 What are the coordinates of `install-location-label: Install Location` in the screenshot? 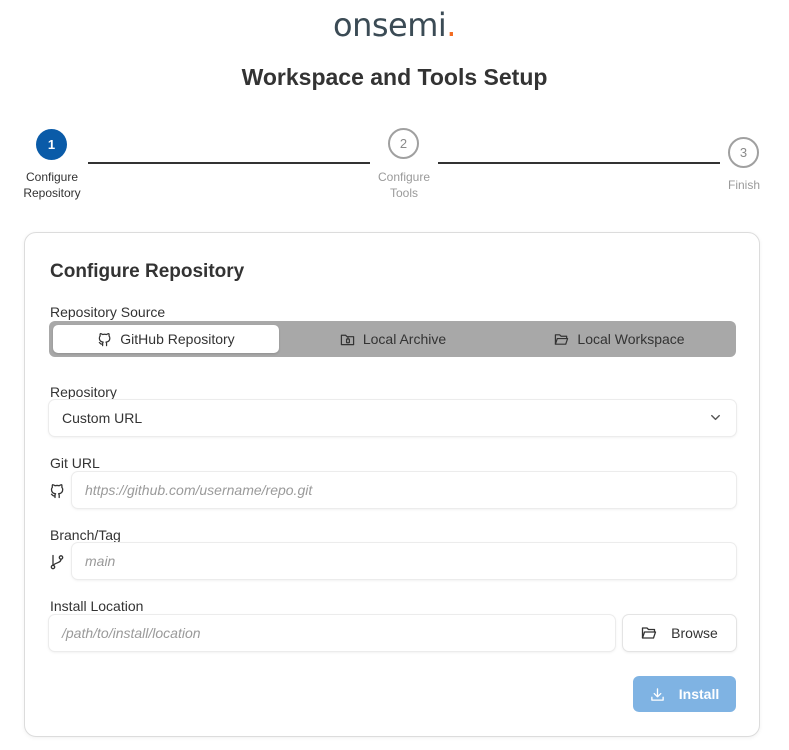 It's located at (97, 606).